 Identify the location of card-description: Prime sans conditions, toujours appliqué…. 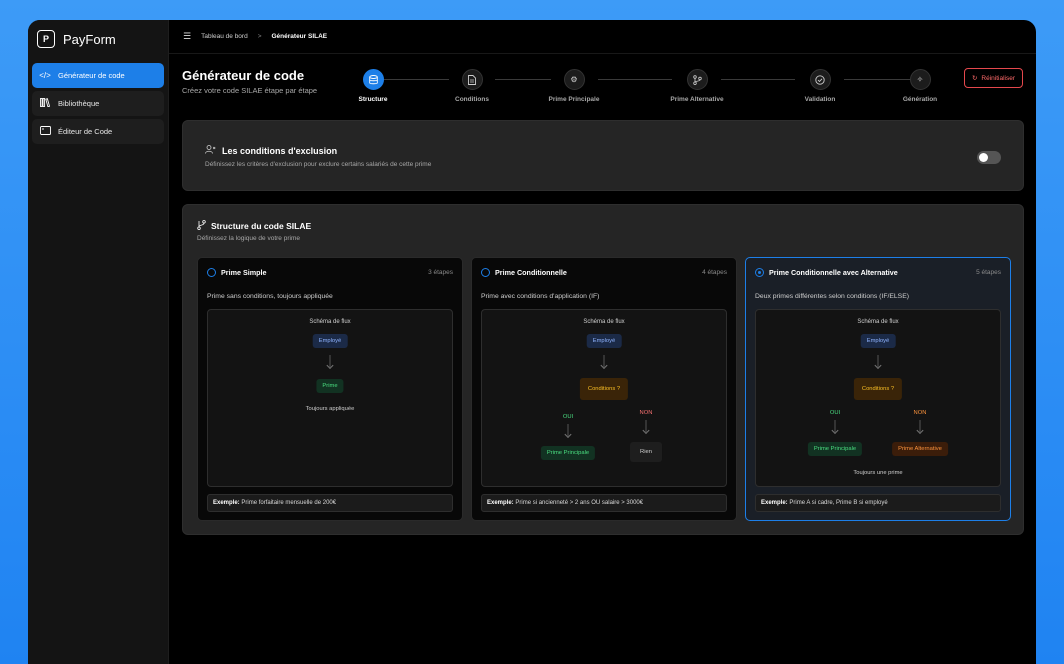
(270, 296).